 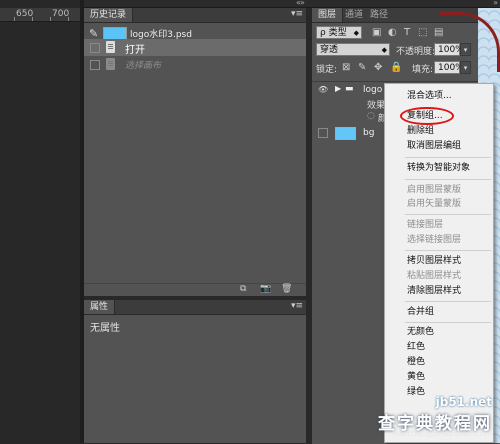 I want to click on tab-channels: 通道, so click(x=354, y=15).